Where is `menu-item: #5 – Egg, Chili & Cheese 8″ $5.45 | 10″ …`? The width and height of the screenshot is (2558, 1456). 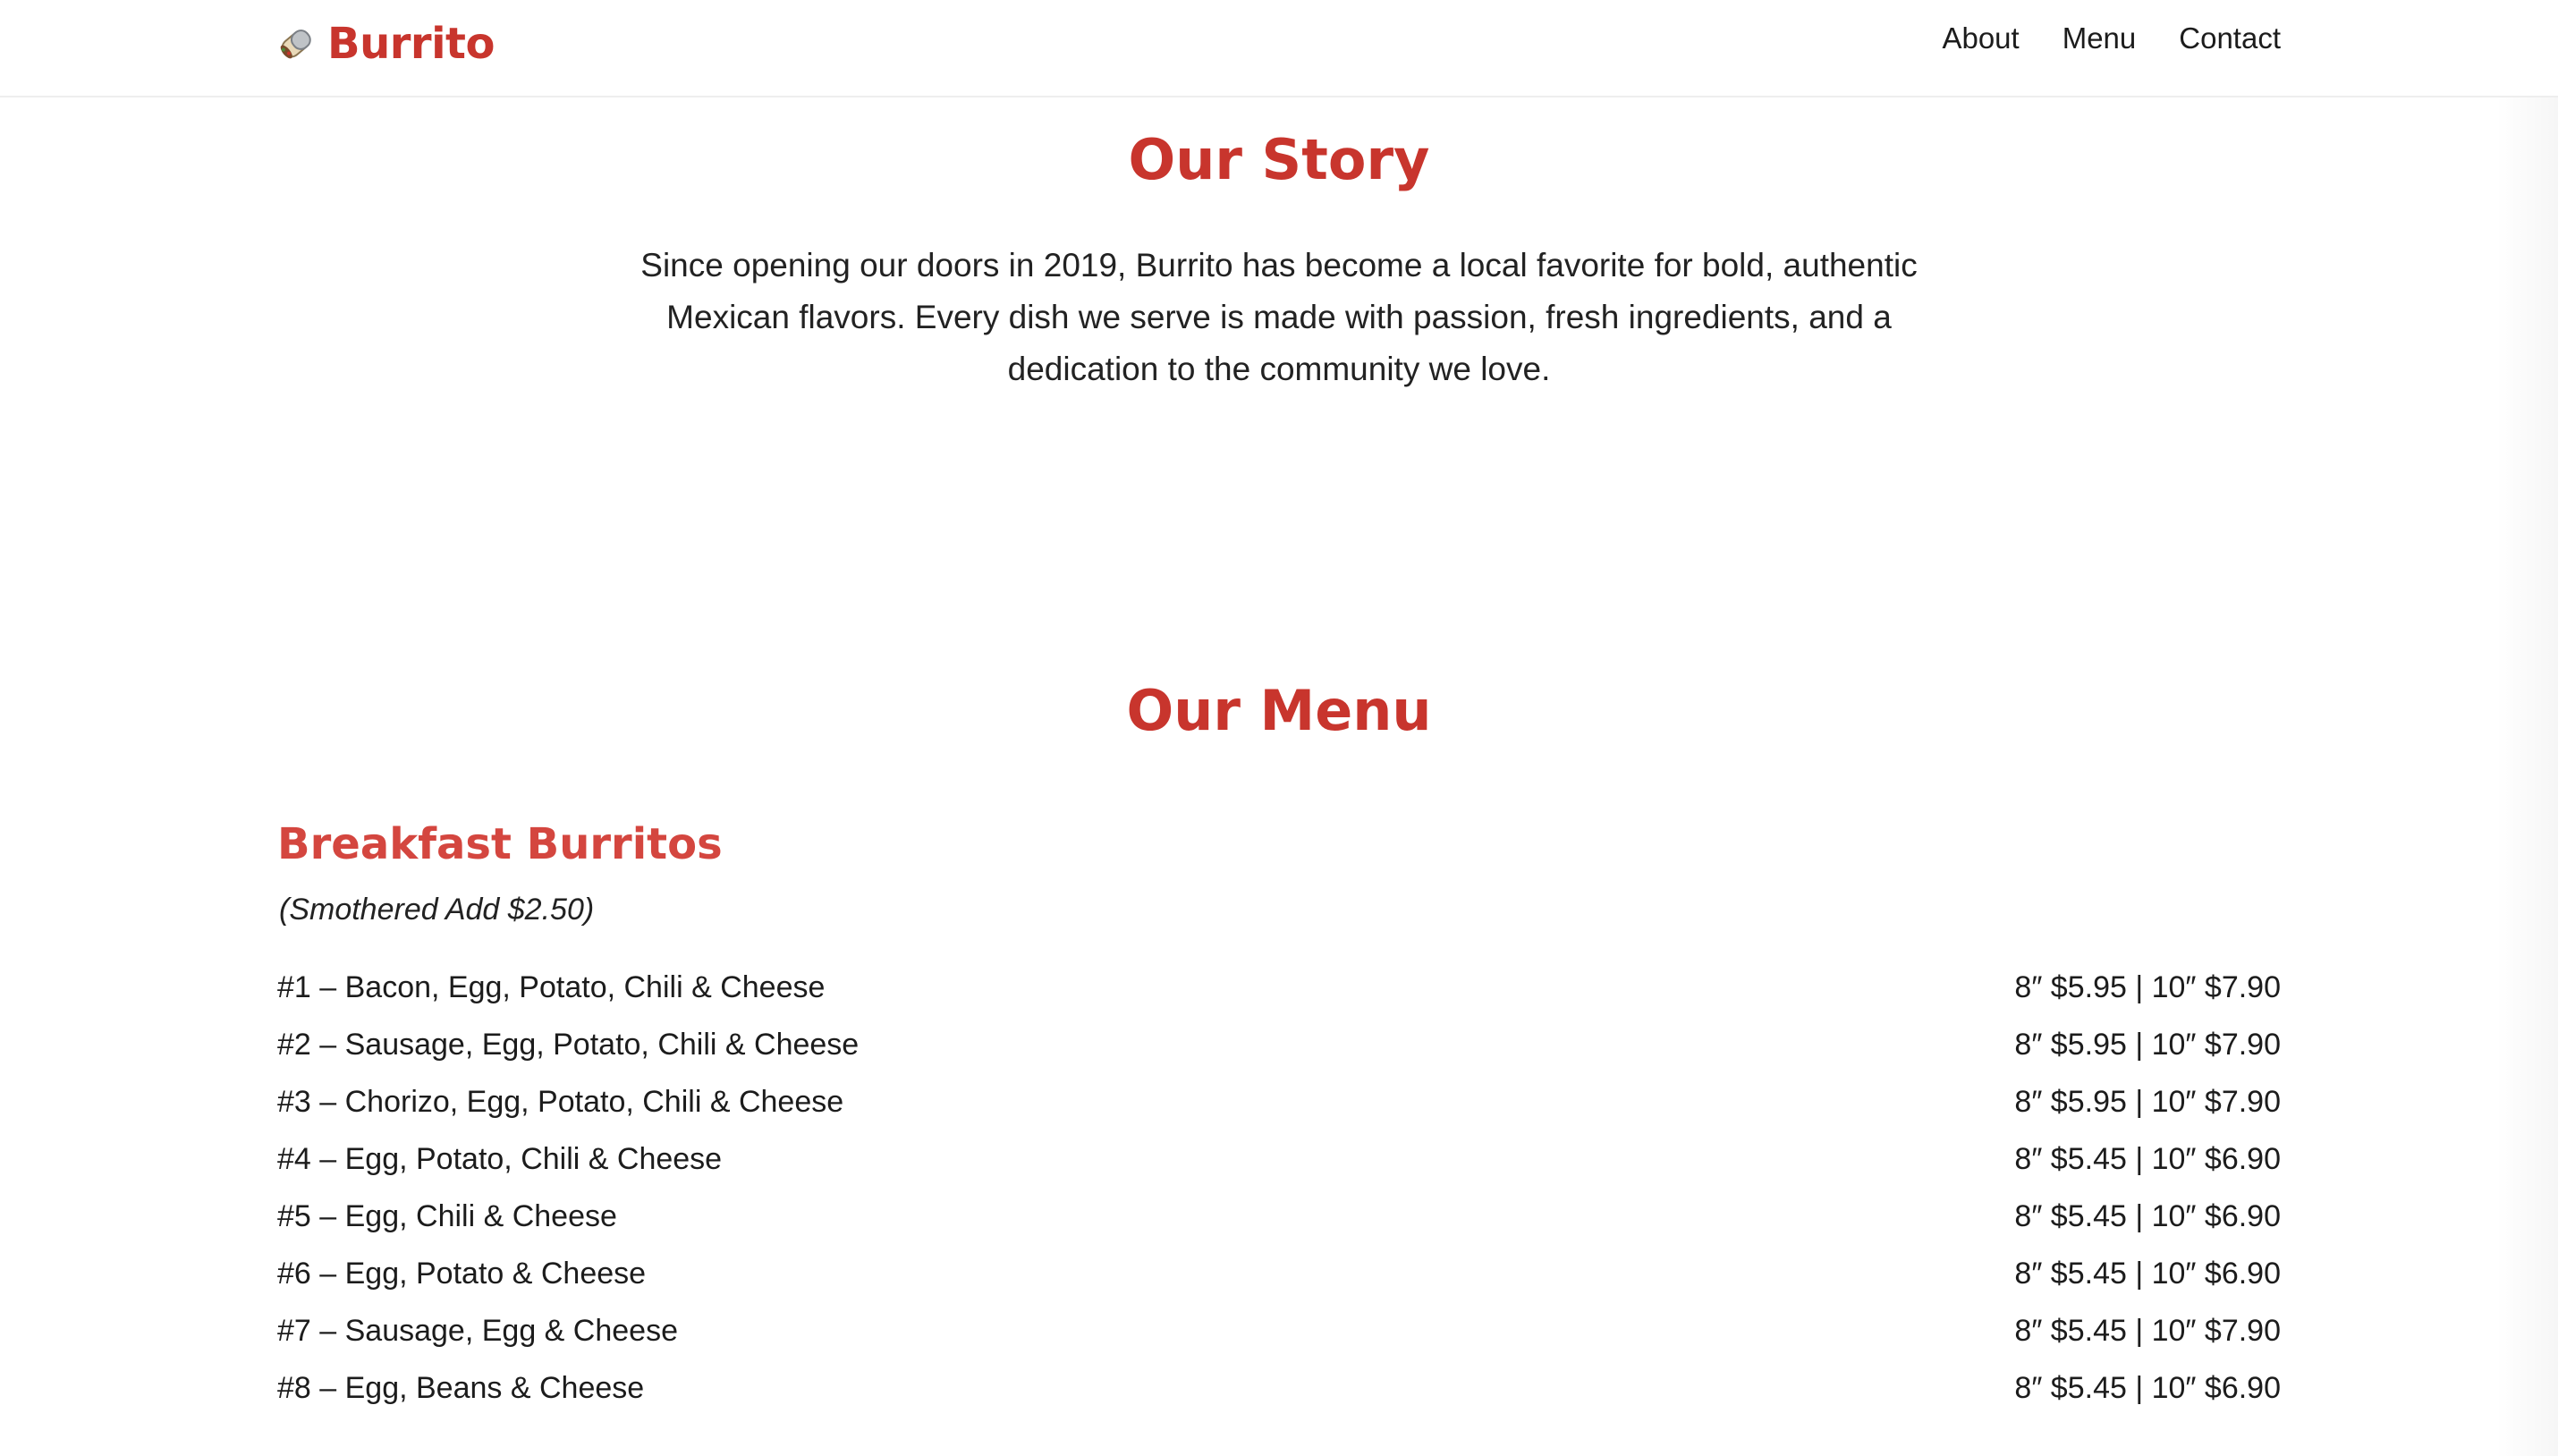
menu-item: #5 – Egg, Chili & Cheese 8″ $5.45 | 10″ … is located at coordinates (1279, 1216).